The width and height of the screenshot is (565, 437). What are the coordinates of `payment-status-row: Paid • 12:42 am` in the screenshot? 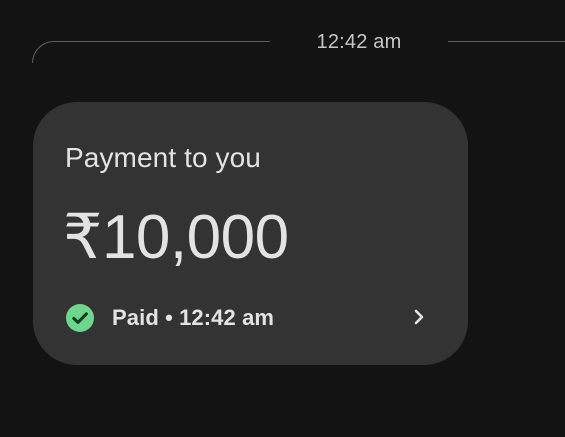 It's located at (170, 318).